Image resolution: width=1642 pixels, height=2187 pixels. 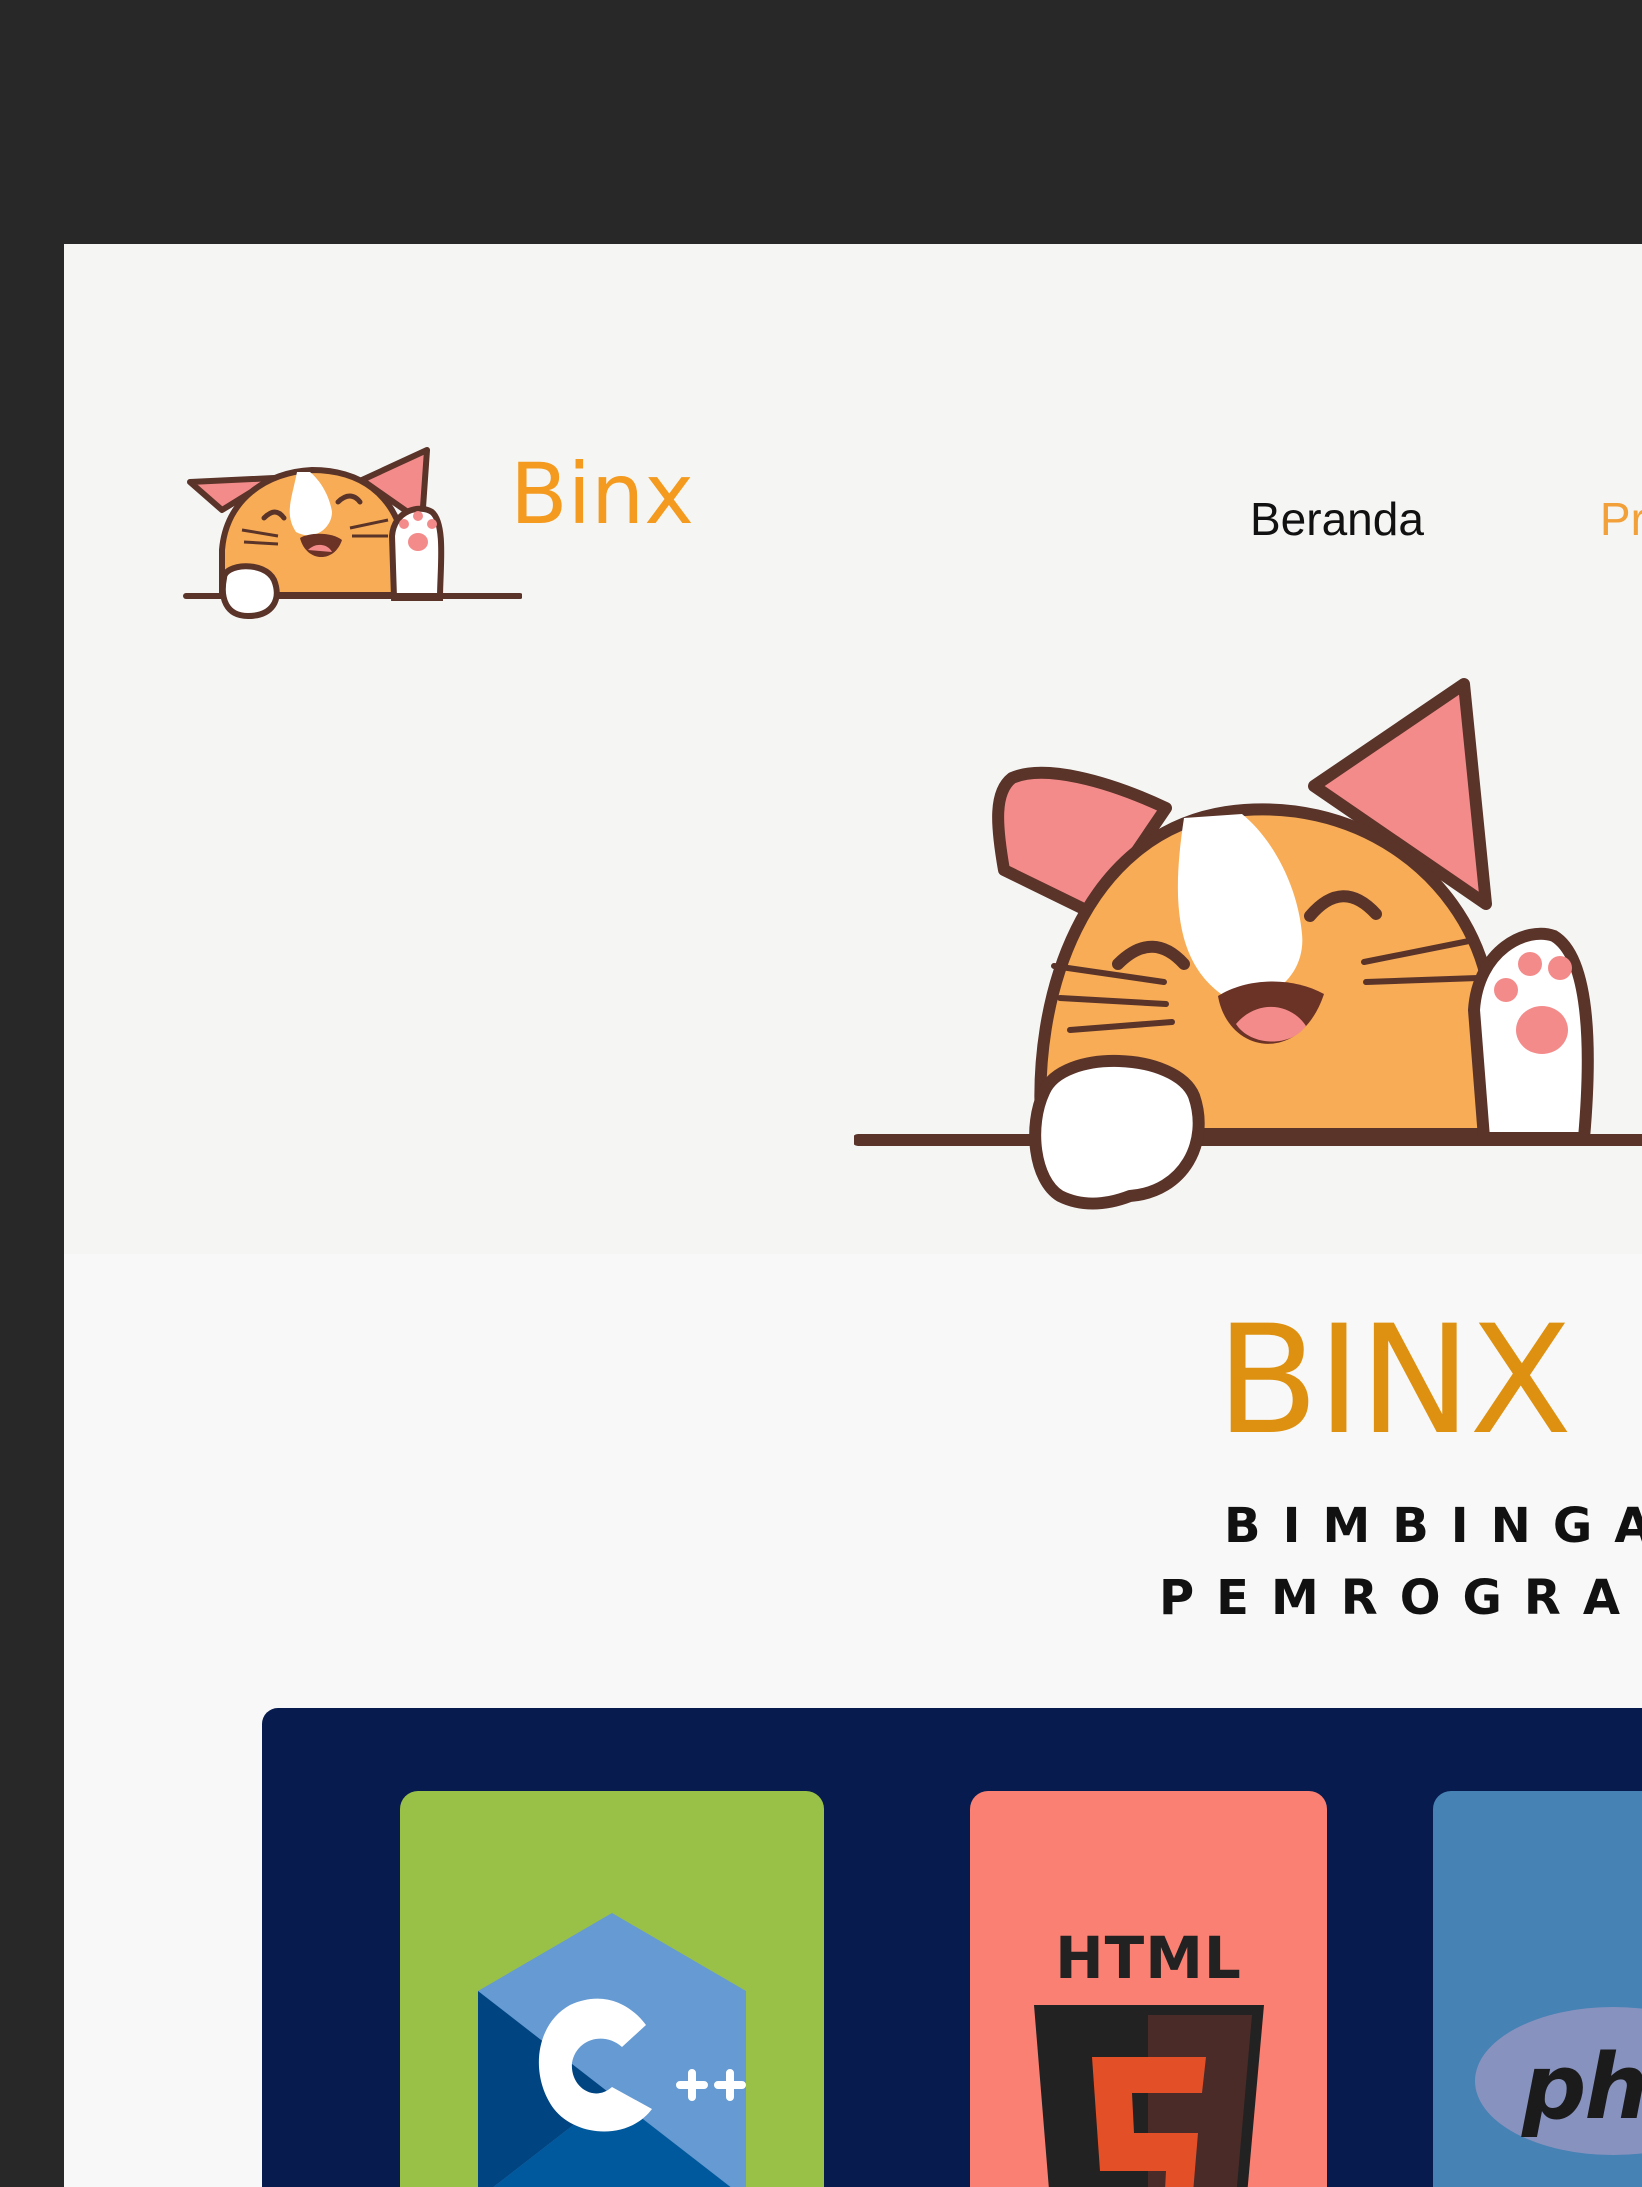 I want to click on hero-subtitle-line1: BIMBINGAN, so click(x=1433, y=1526).